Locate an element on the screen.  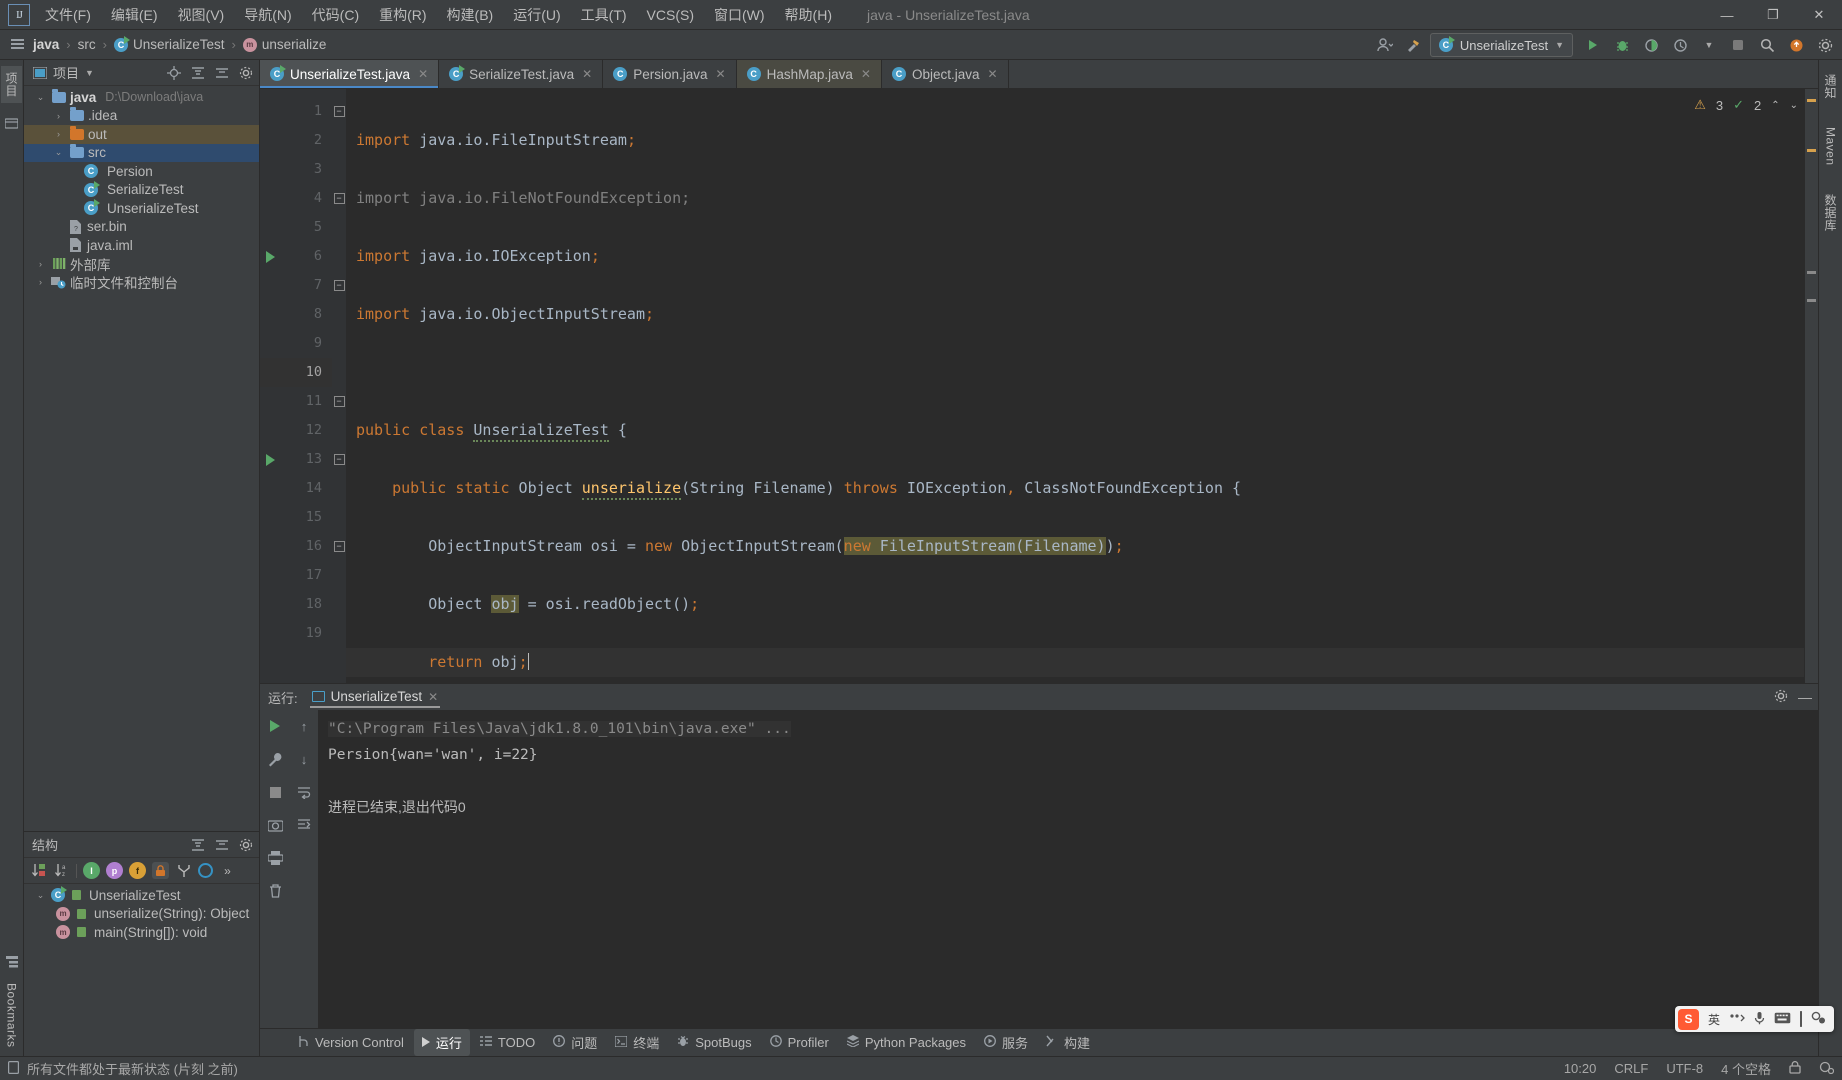
tree-item-idea: › .idea is located at coordinates (141, 116).